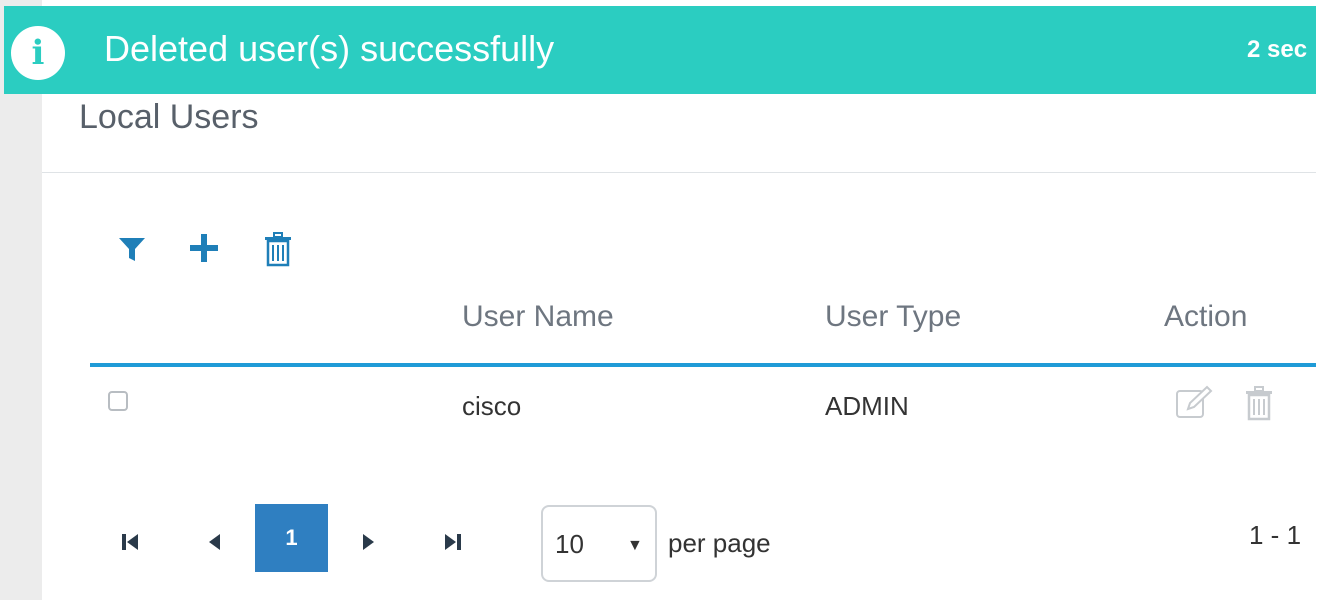 The height and width of the screenshot is (600, 1330). I want to click on plus-icon, so click(204, 248).